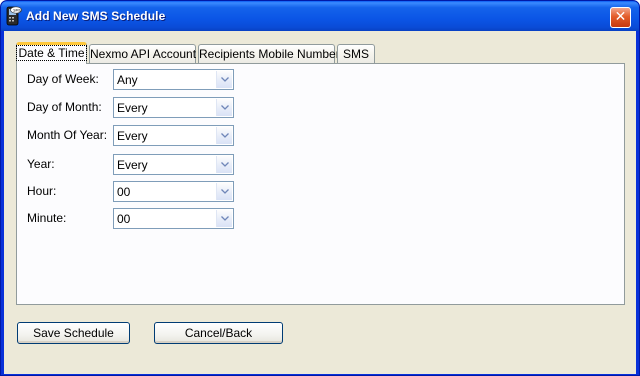 This screenshot has width=640, height=376. I want to click on close-button: ✕, so click(620, 17).